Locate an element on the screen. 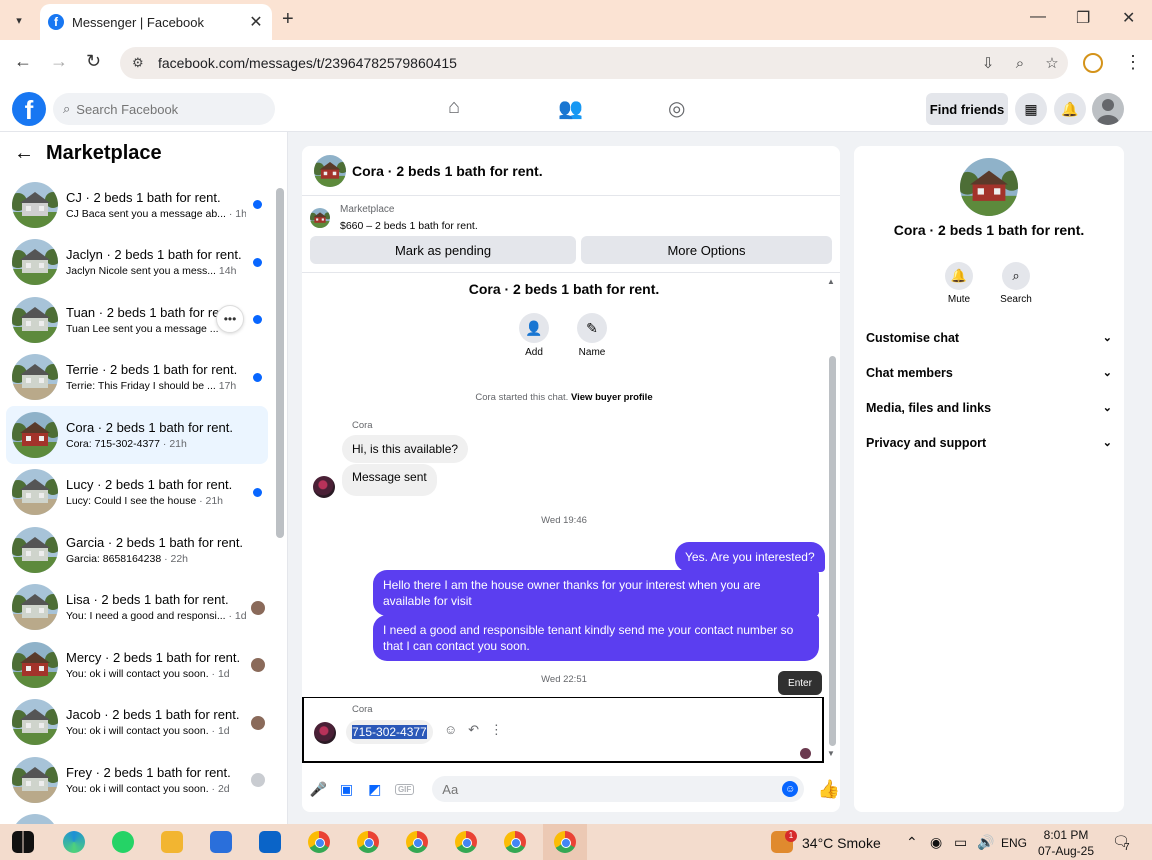 The height and width of the screenshot is (860, 1152). gif-icon: GIF is located at coordinates (404, 789).